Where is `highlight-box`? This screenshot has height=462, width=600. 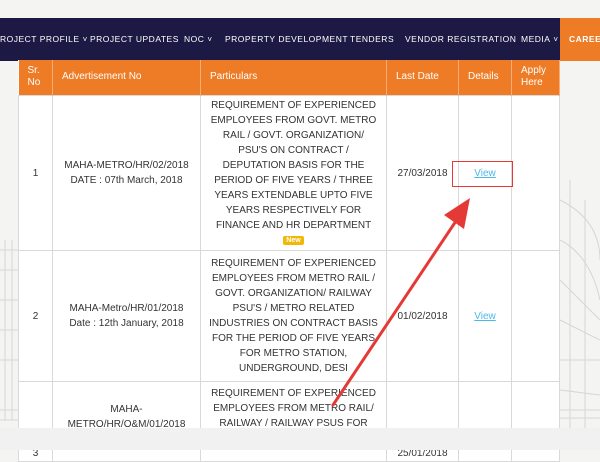
highlight-box is located at coordinates (482, 174).